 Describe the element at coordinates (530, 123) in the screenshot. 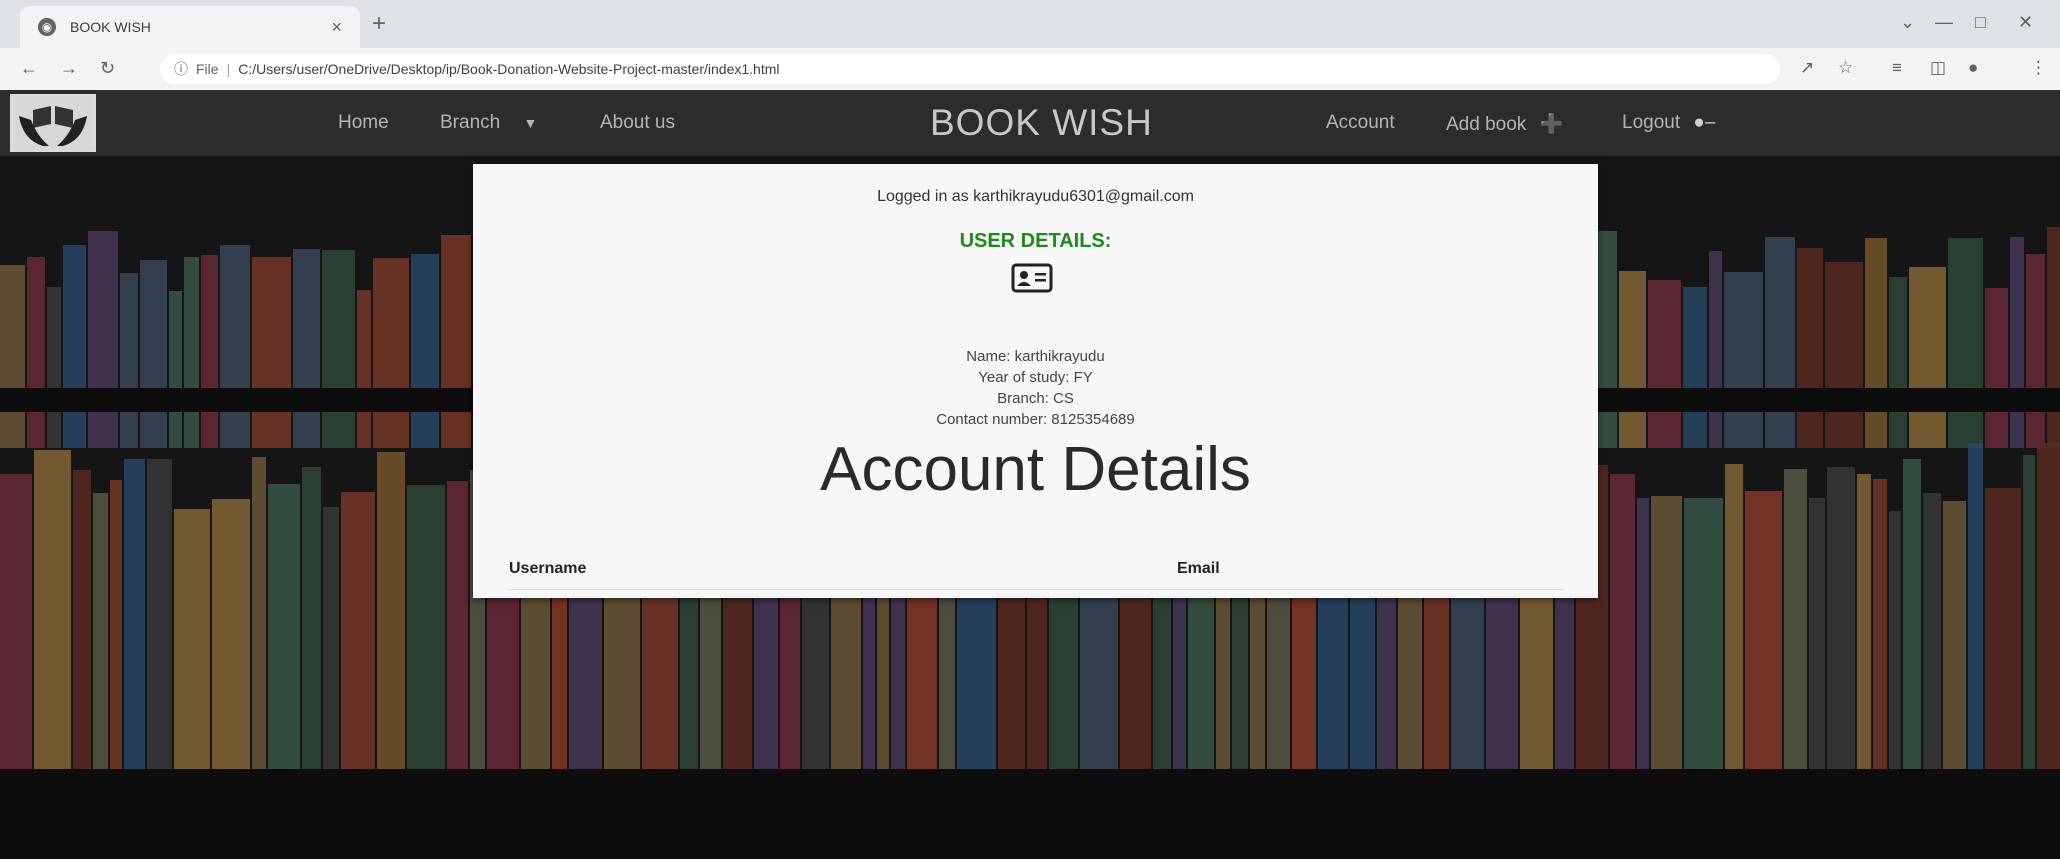

I see `caret-down-icon: ▼` at that location.